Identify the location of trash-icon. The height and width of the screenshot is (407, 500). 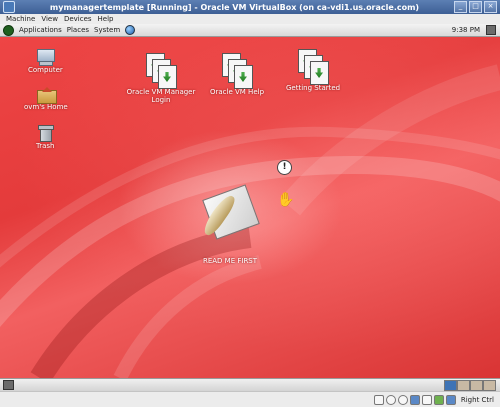
(46, 133).